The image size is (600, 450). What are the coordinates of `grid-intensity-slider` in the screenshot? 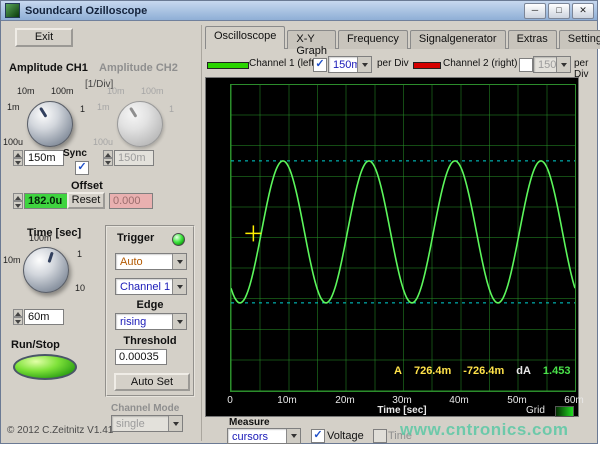 It's located at (564, 411).